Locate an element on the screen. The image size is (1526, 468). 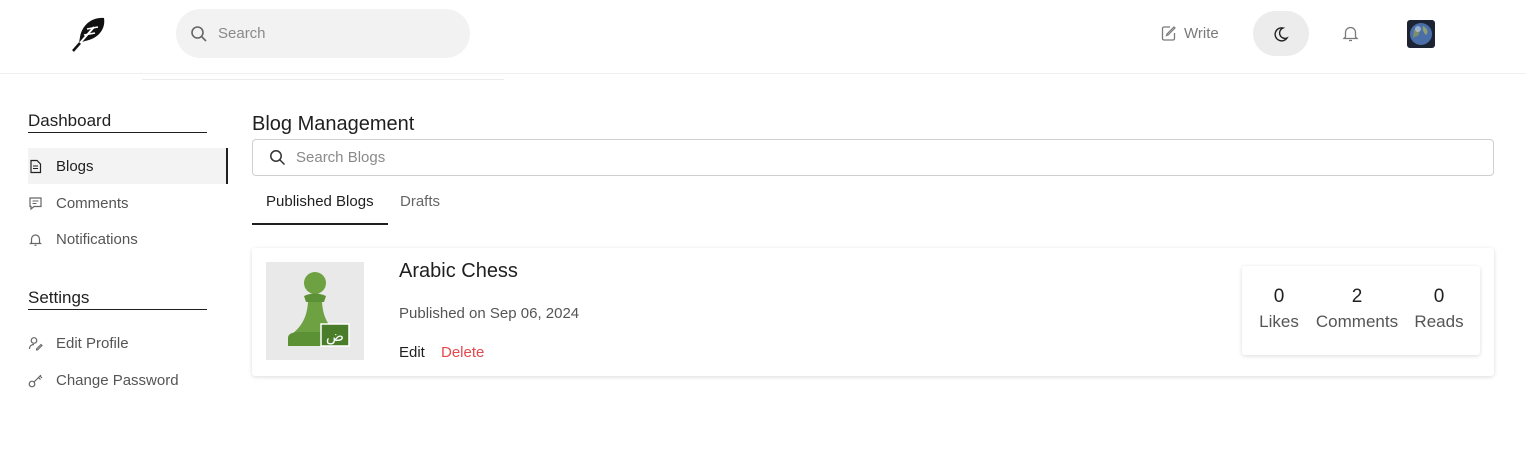
stat-label: Likes is located at coordinates (1279, 321).